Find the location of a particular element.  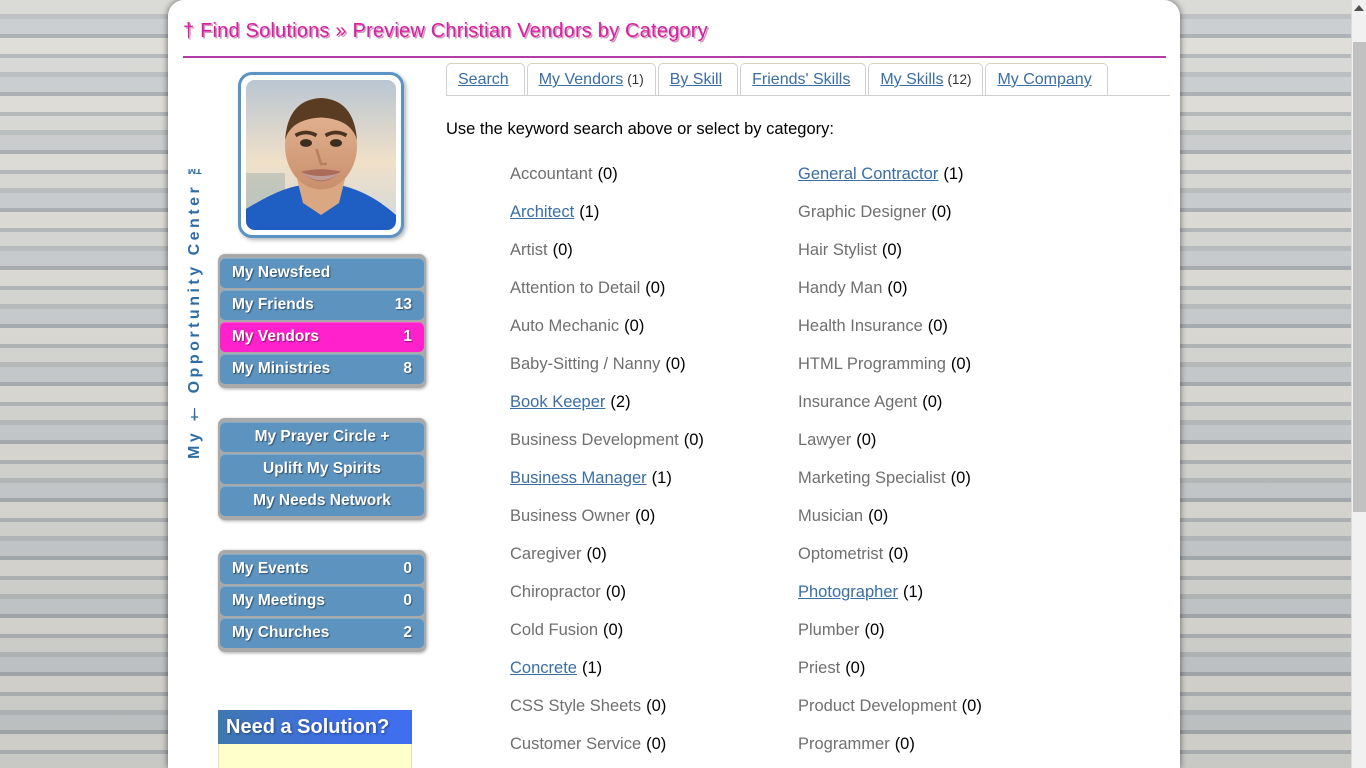

category-label: Marketing Specialist is located at coordinates (872, 477).